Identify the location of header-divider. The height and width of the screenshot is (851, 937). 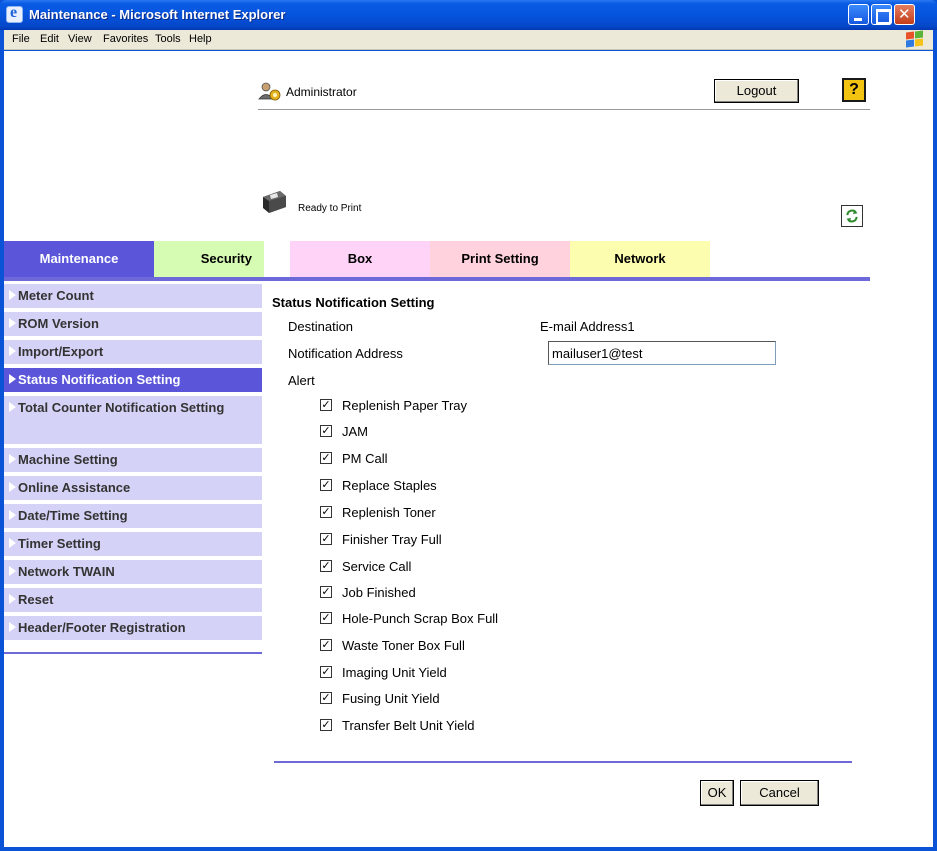
(564, 109).